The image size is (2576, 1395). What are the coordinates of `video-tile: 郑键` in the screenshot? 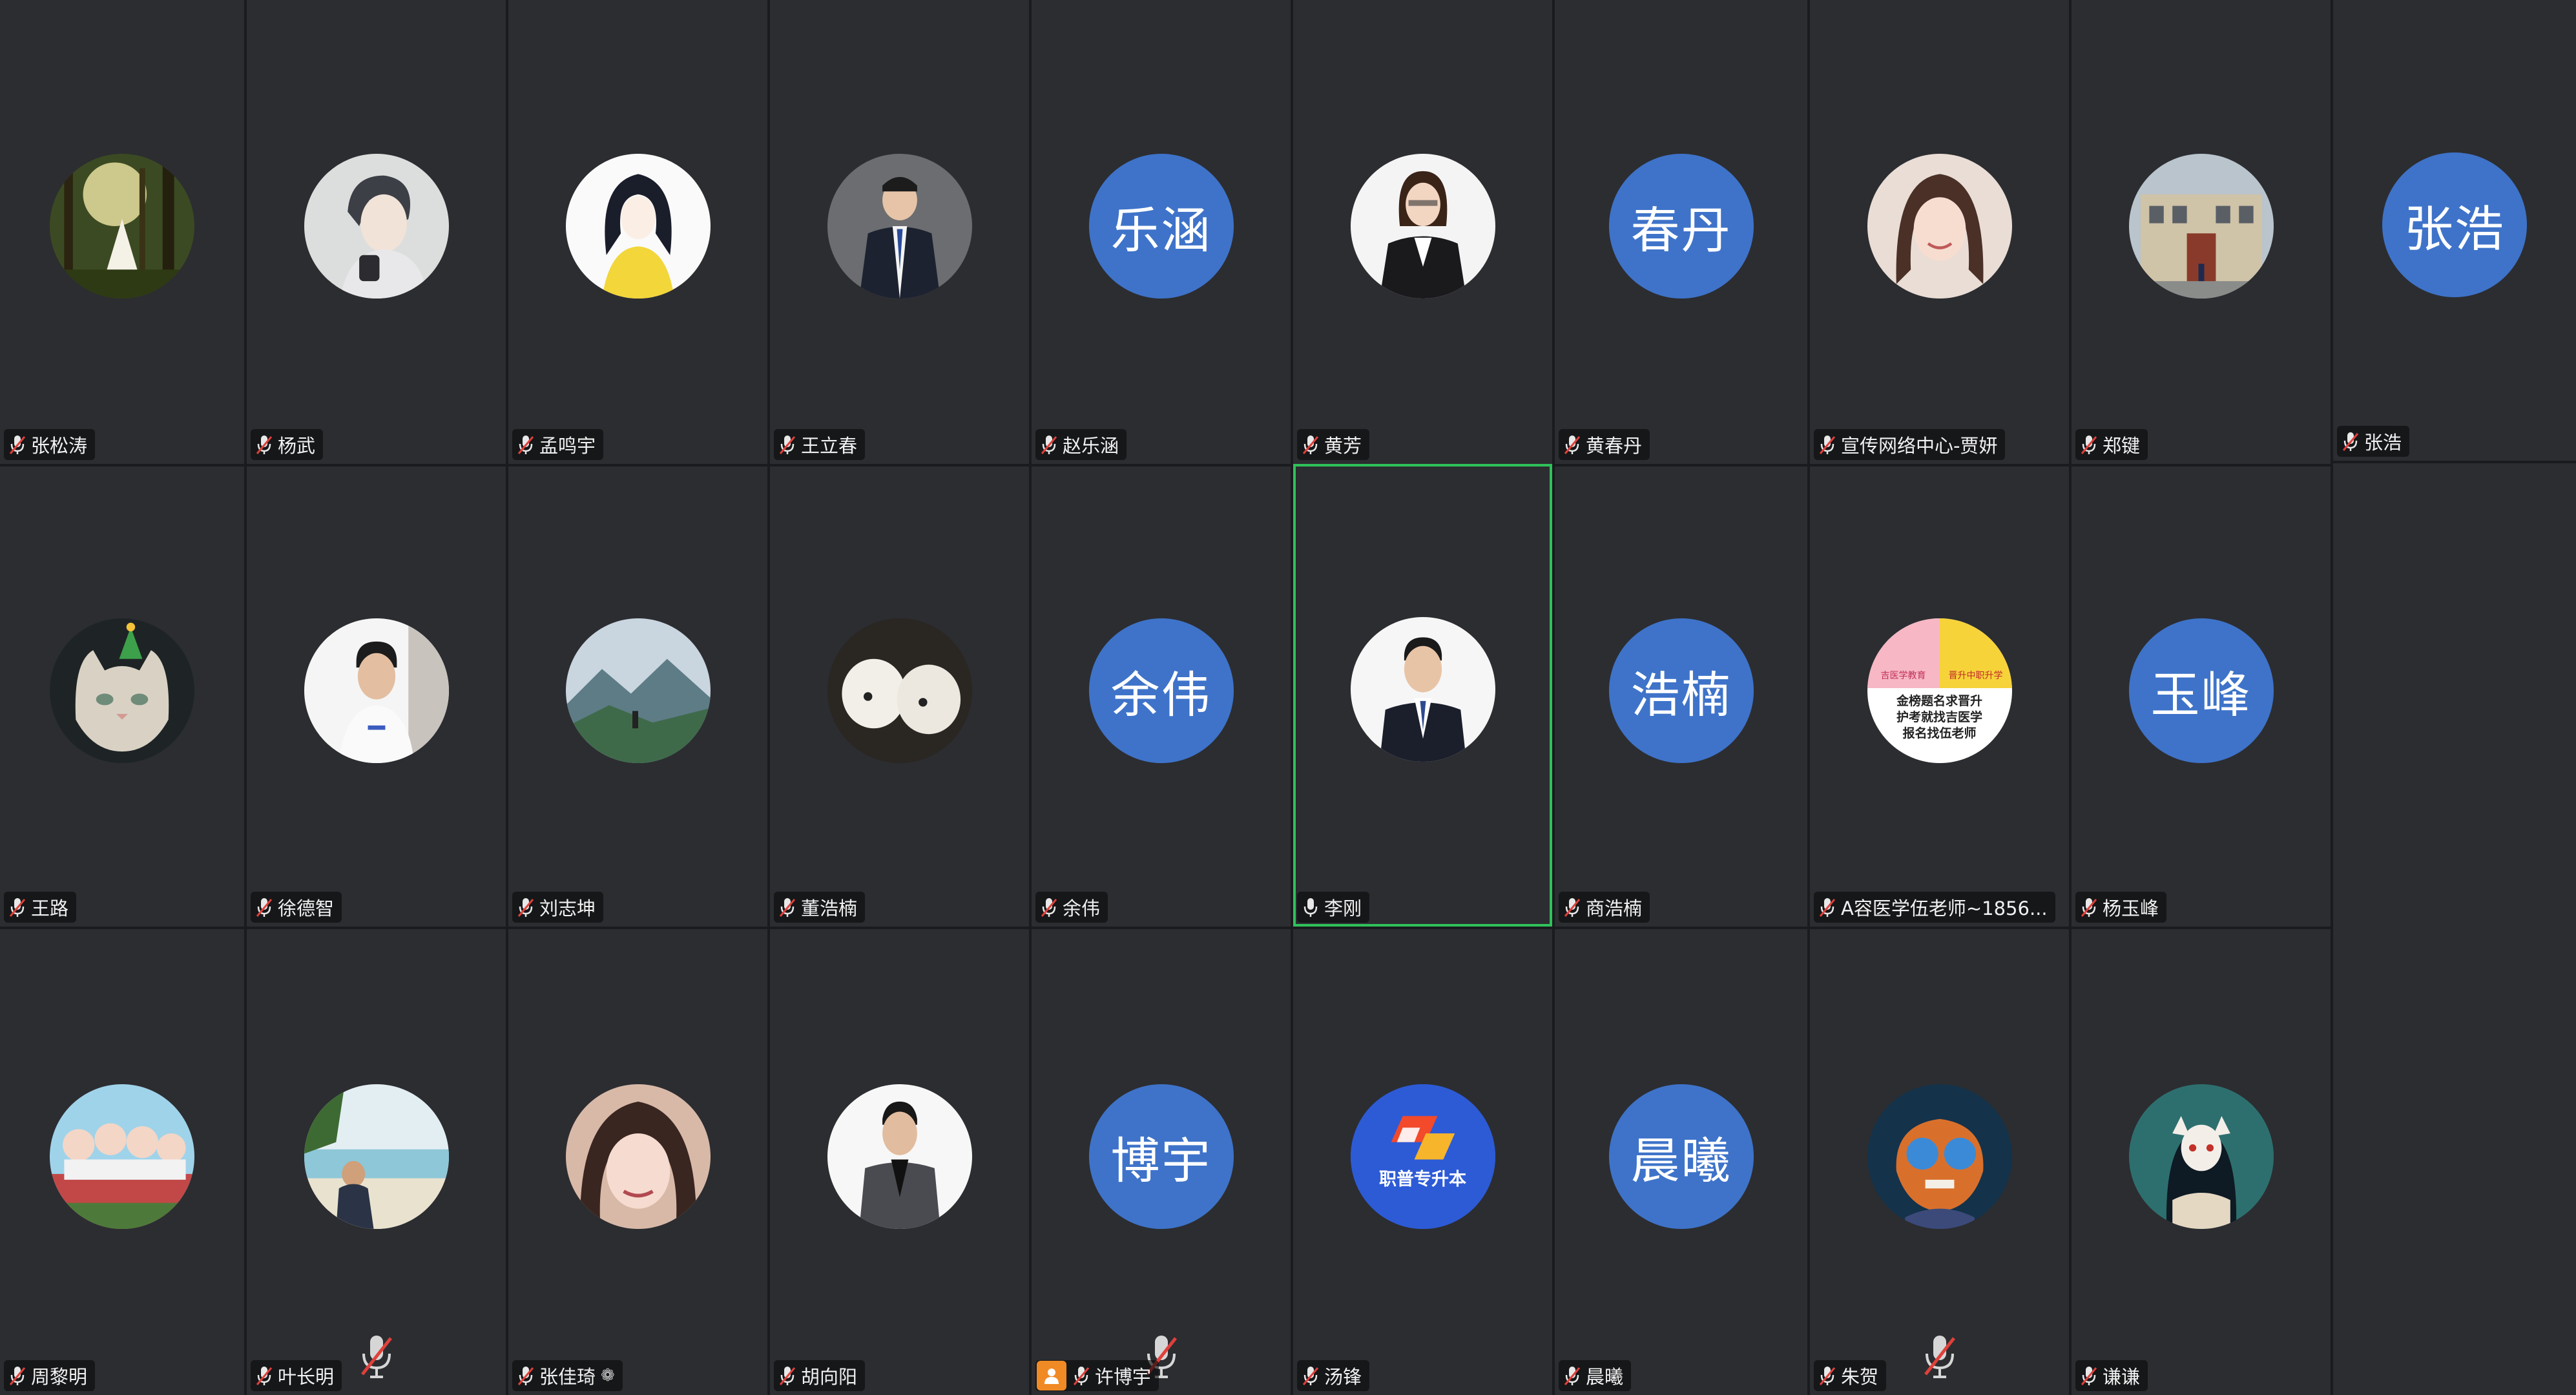 It's located at (2201, 232).